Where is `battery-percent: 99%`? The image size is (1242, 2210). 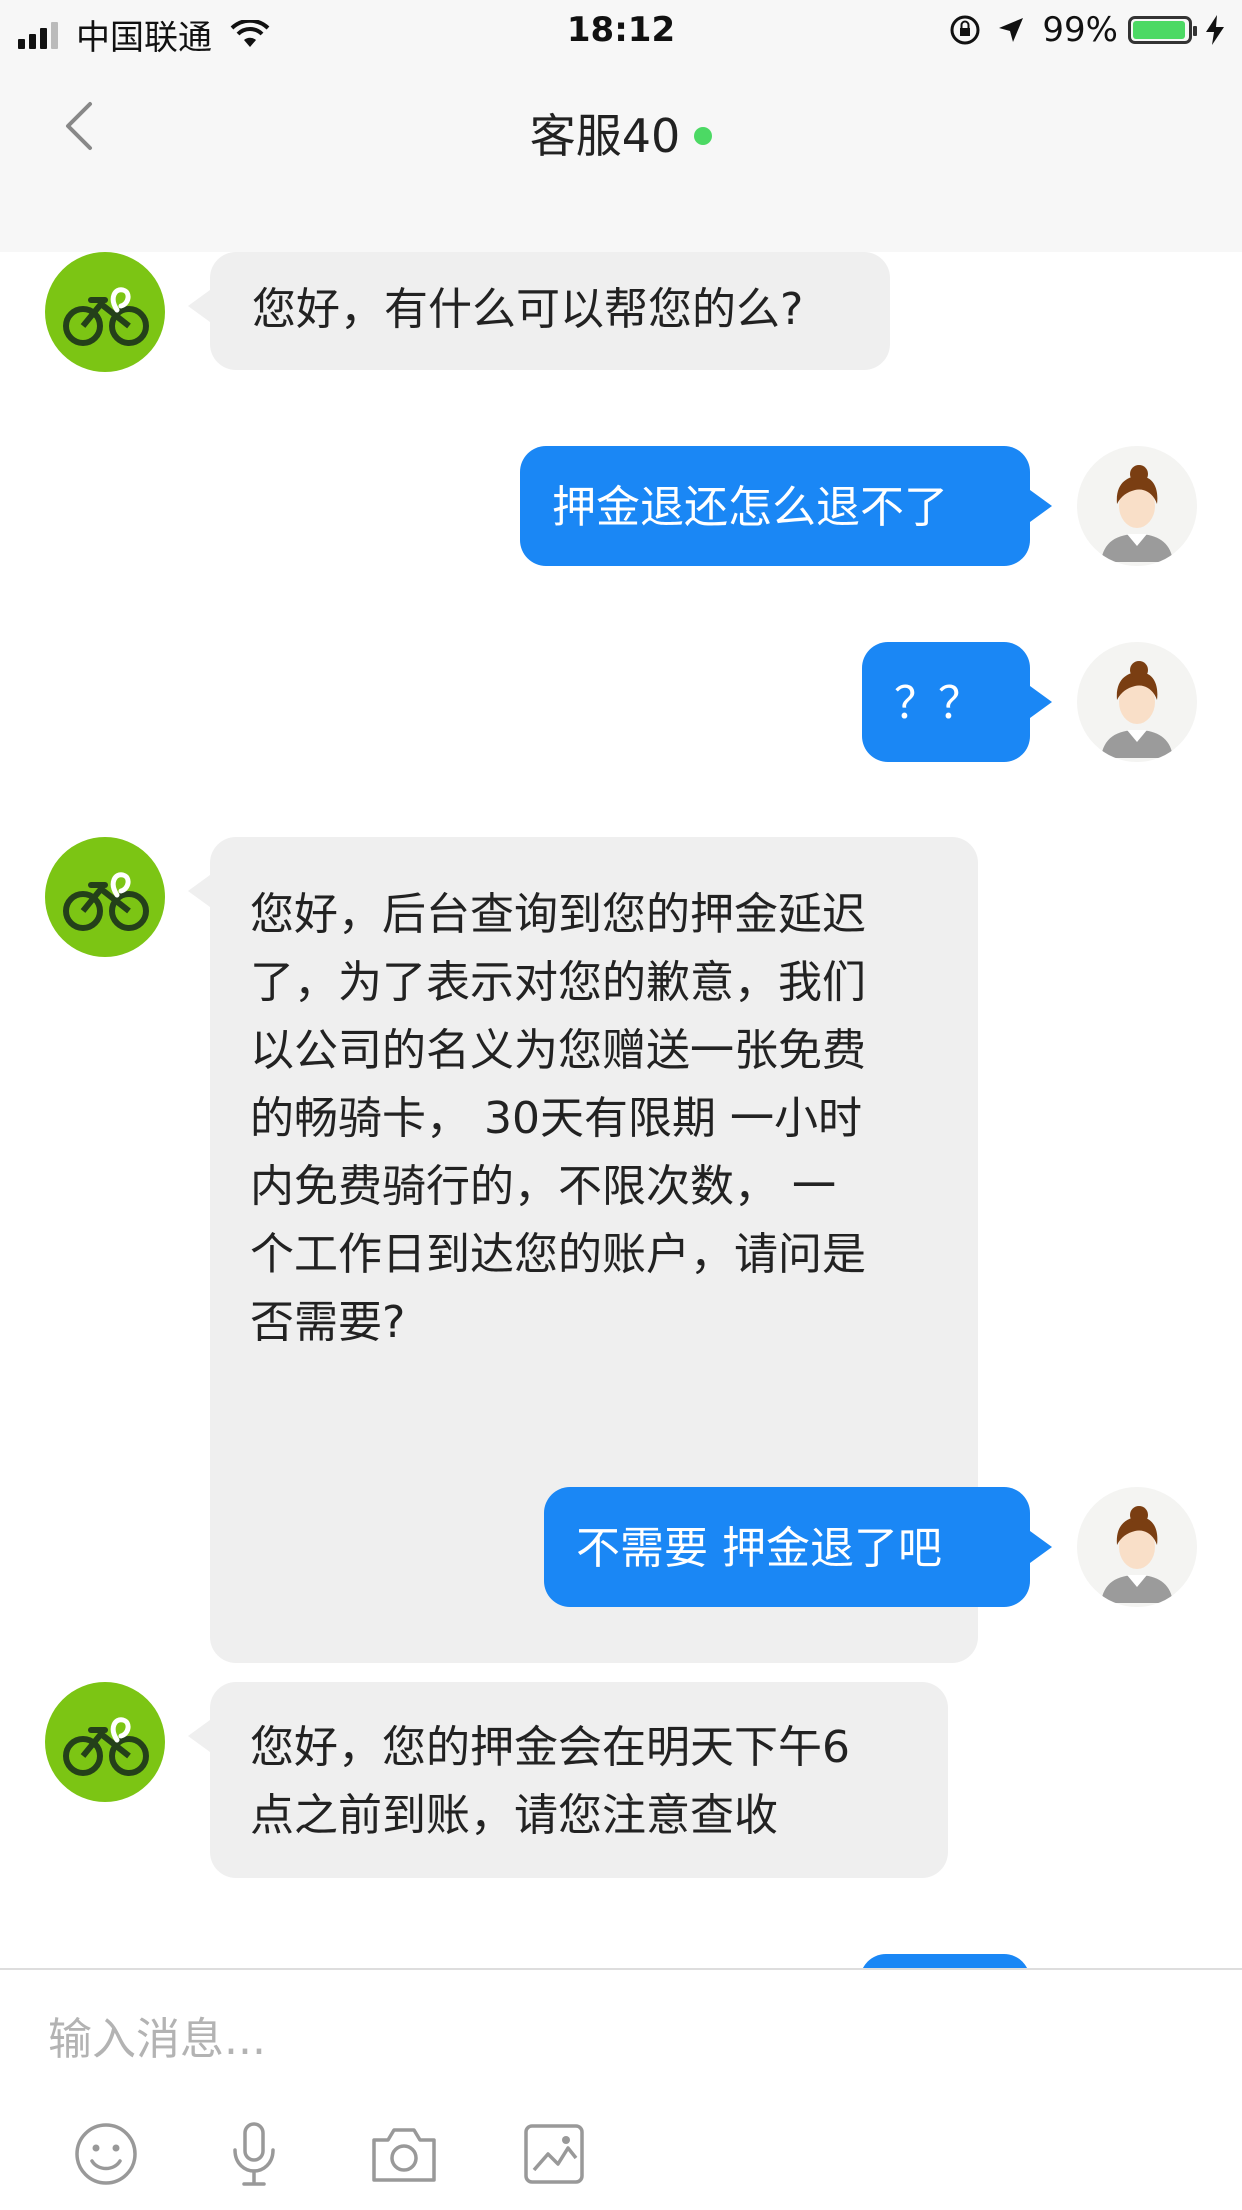 battery-percent: 99% is located at coordinates (1080, 30).